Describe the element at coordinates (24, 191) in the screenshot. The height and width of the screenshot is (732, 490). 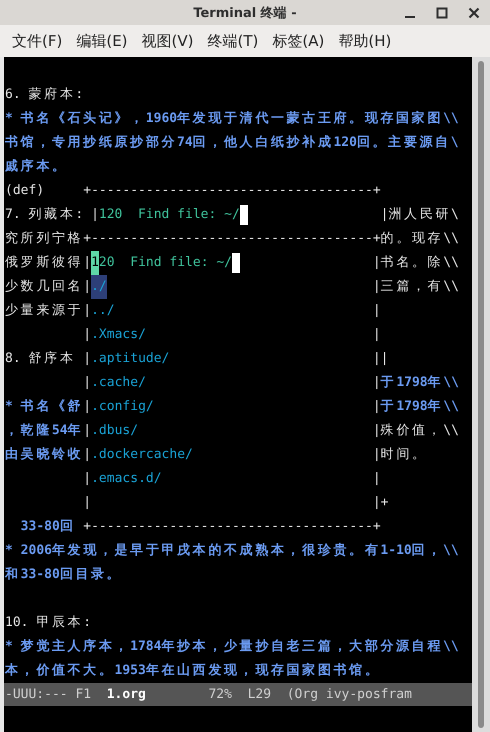
I see `body-text: (def)` at that location.